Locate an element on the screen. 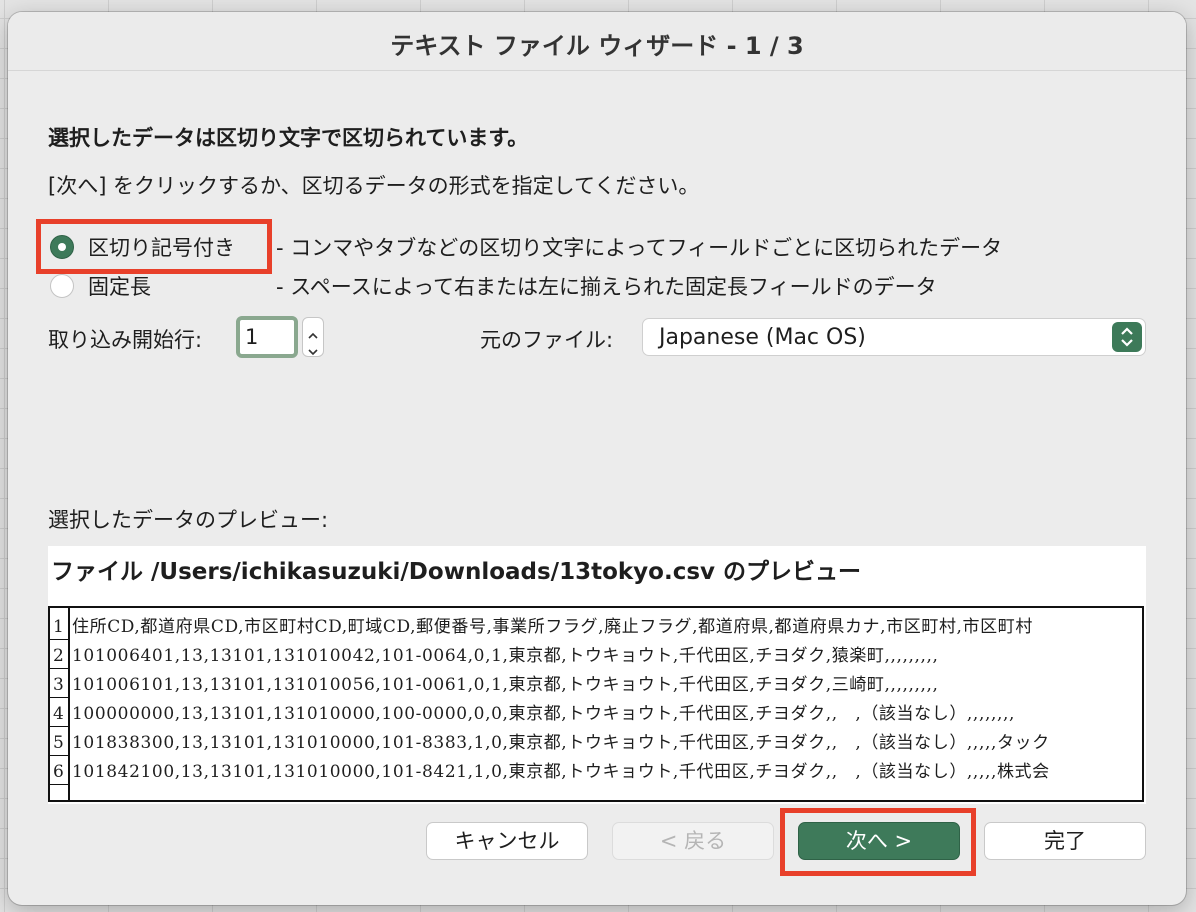 The height and width of the screenshot is (912, 1196). source-file-value: Japanese (Mac OS) is located at coordinates (762, 337).